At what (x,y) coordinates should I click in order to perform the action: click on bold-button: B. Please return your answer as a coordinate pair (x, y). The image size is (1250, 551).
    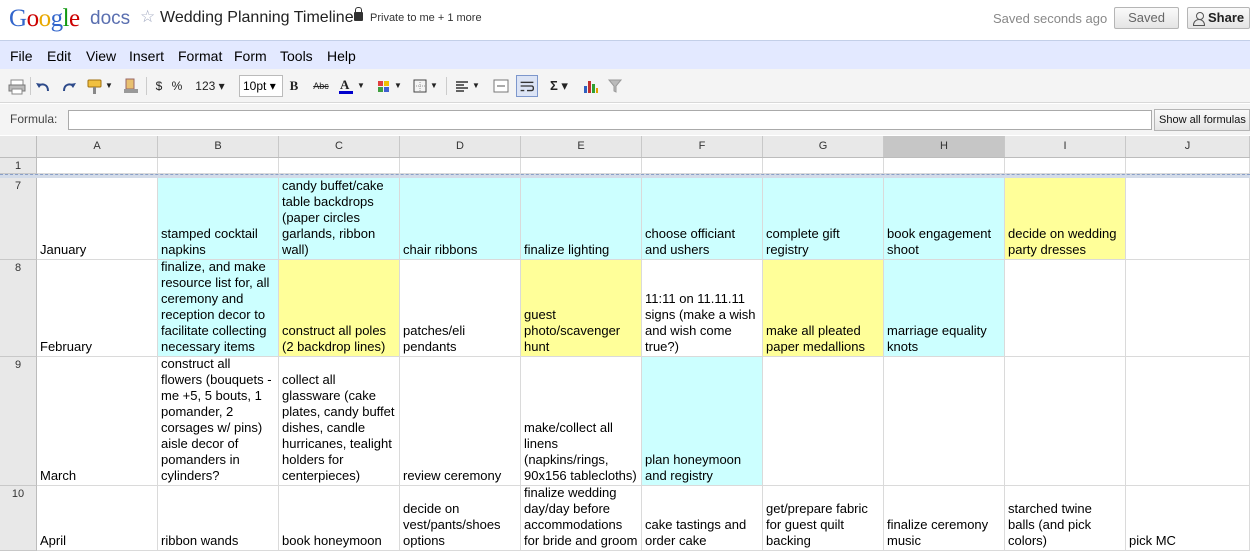
    Looking at the image, I should click on (294, 86).